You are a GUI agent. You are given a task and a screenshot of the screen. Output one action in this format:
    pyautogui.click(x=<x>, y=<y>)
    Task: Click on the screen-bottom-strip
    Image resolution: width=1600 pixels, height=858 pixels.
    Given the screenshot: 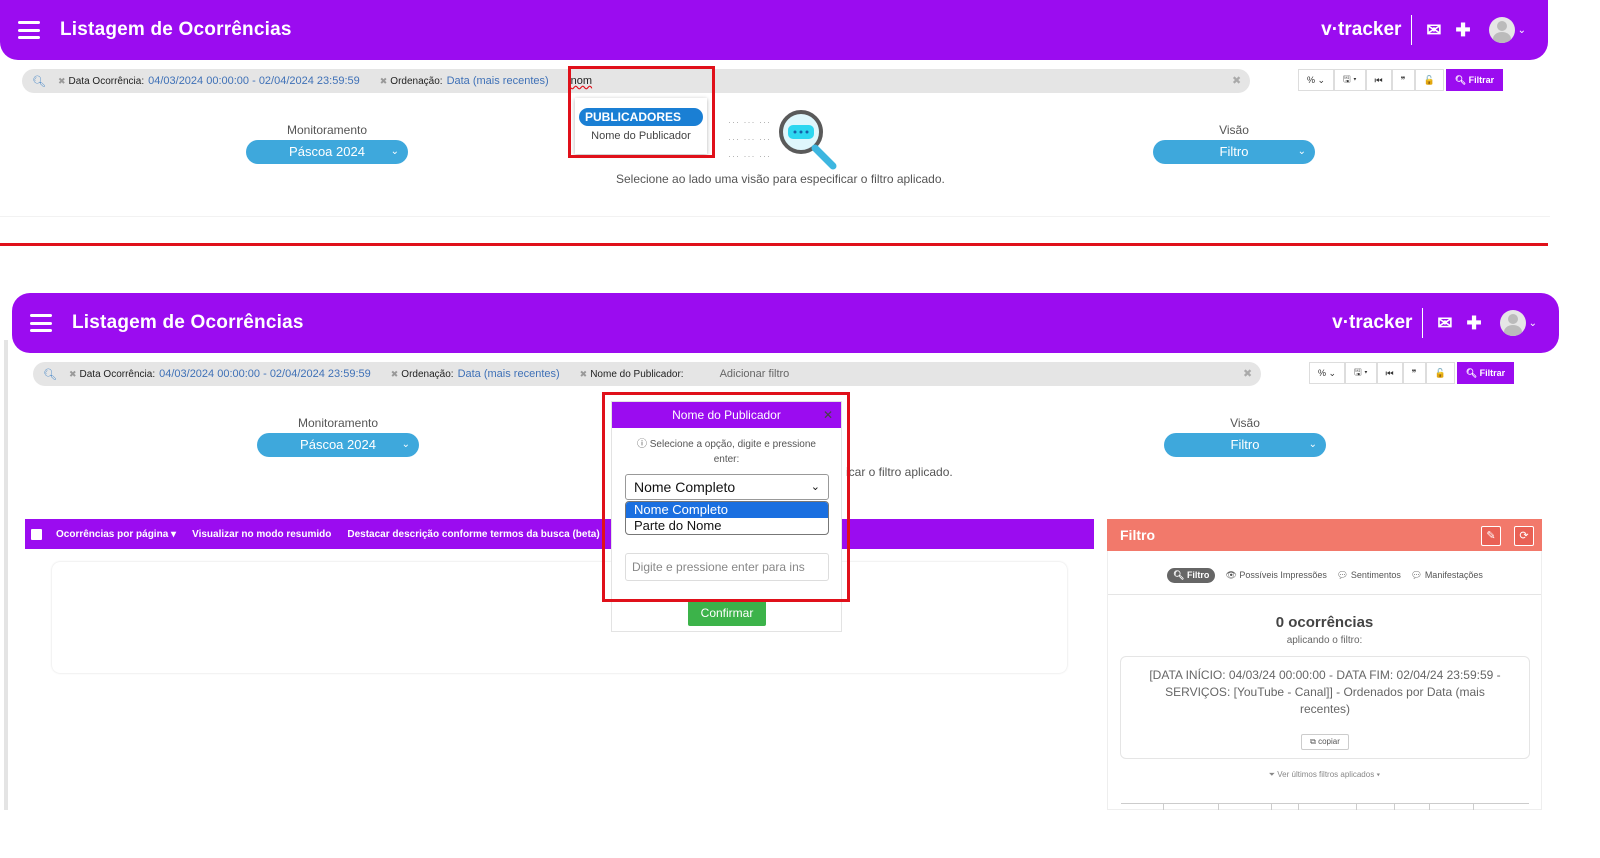 What is the action you would take?
    pyautogui.click(x=775, y=216)
    